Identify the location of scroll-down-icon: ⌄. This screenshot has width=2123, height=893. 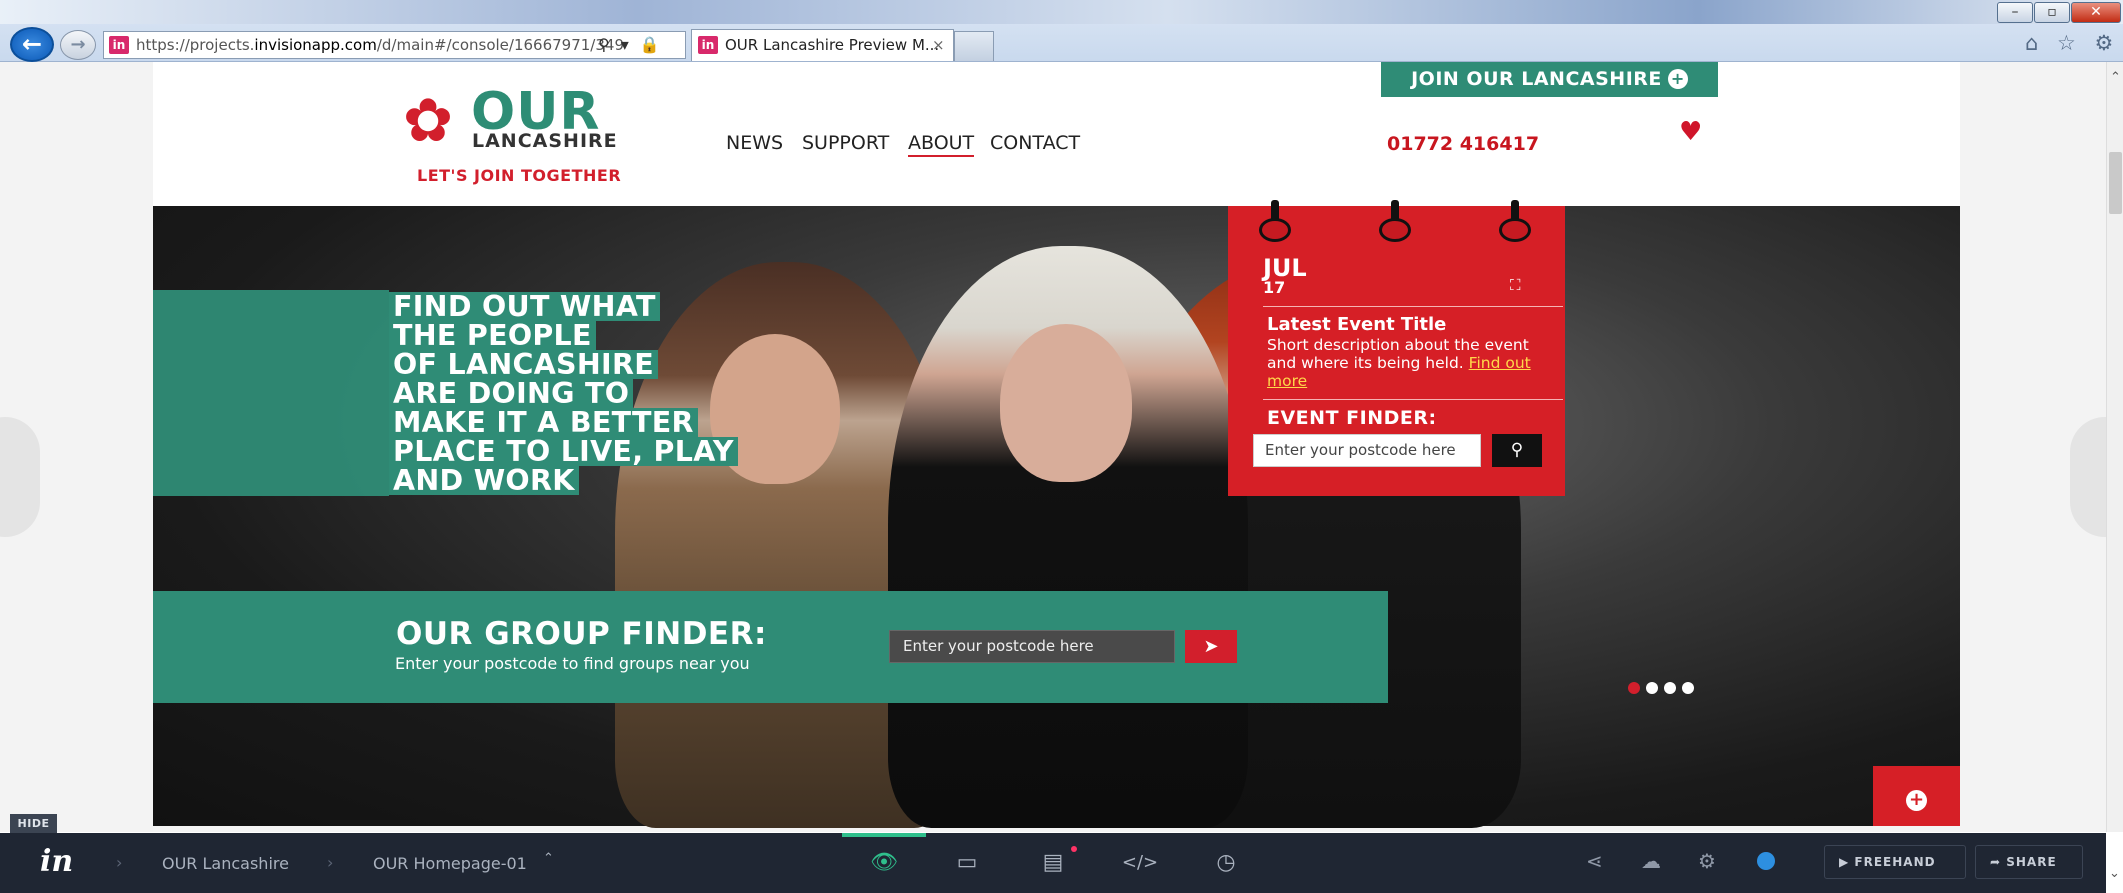
(2114, 873).